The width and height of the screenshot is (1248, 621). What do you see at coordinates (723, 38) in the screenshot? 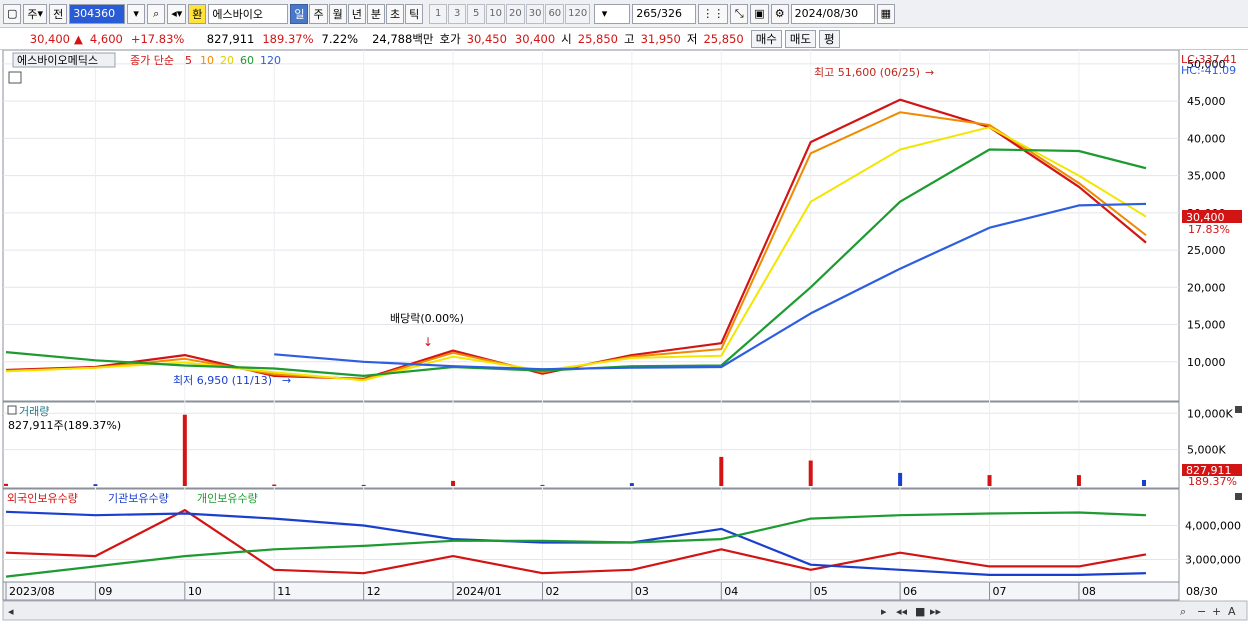
I see `low-price: 25,850` at bounding box center [723, 38].